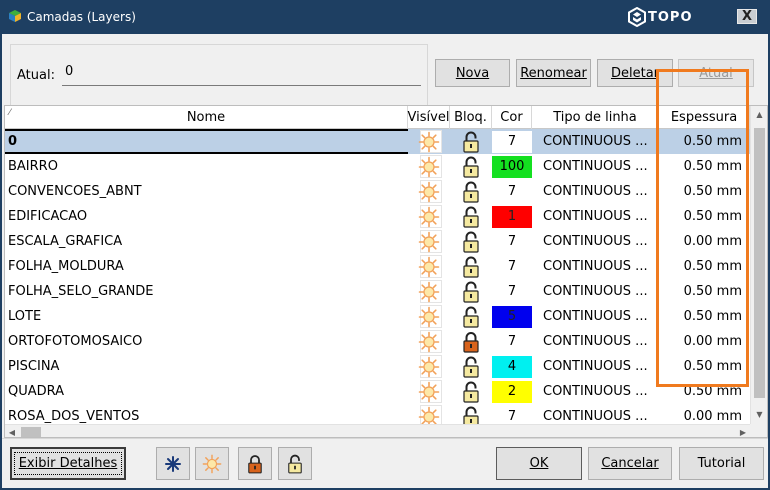 This screenshot has height=490, width=770. I want to click on table-row: CONVENCOES_ABNT 7 CONTINUOUS ... 0.50 mm, so click(377, 191).